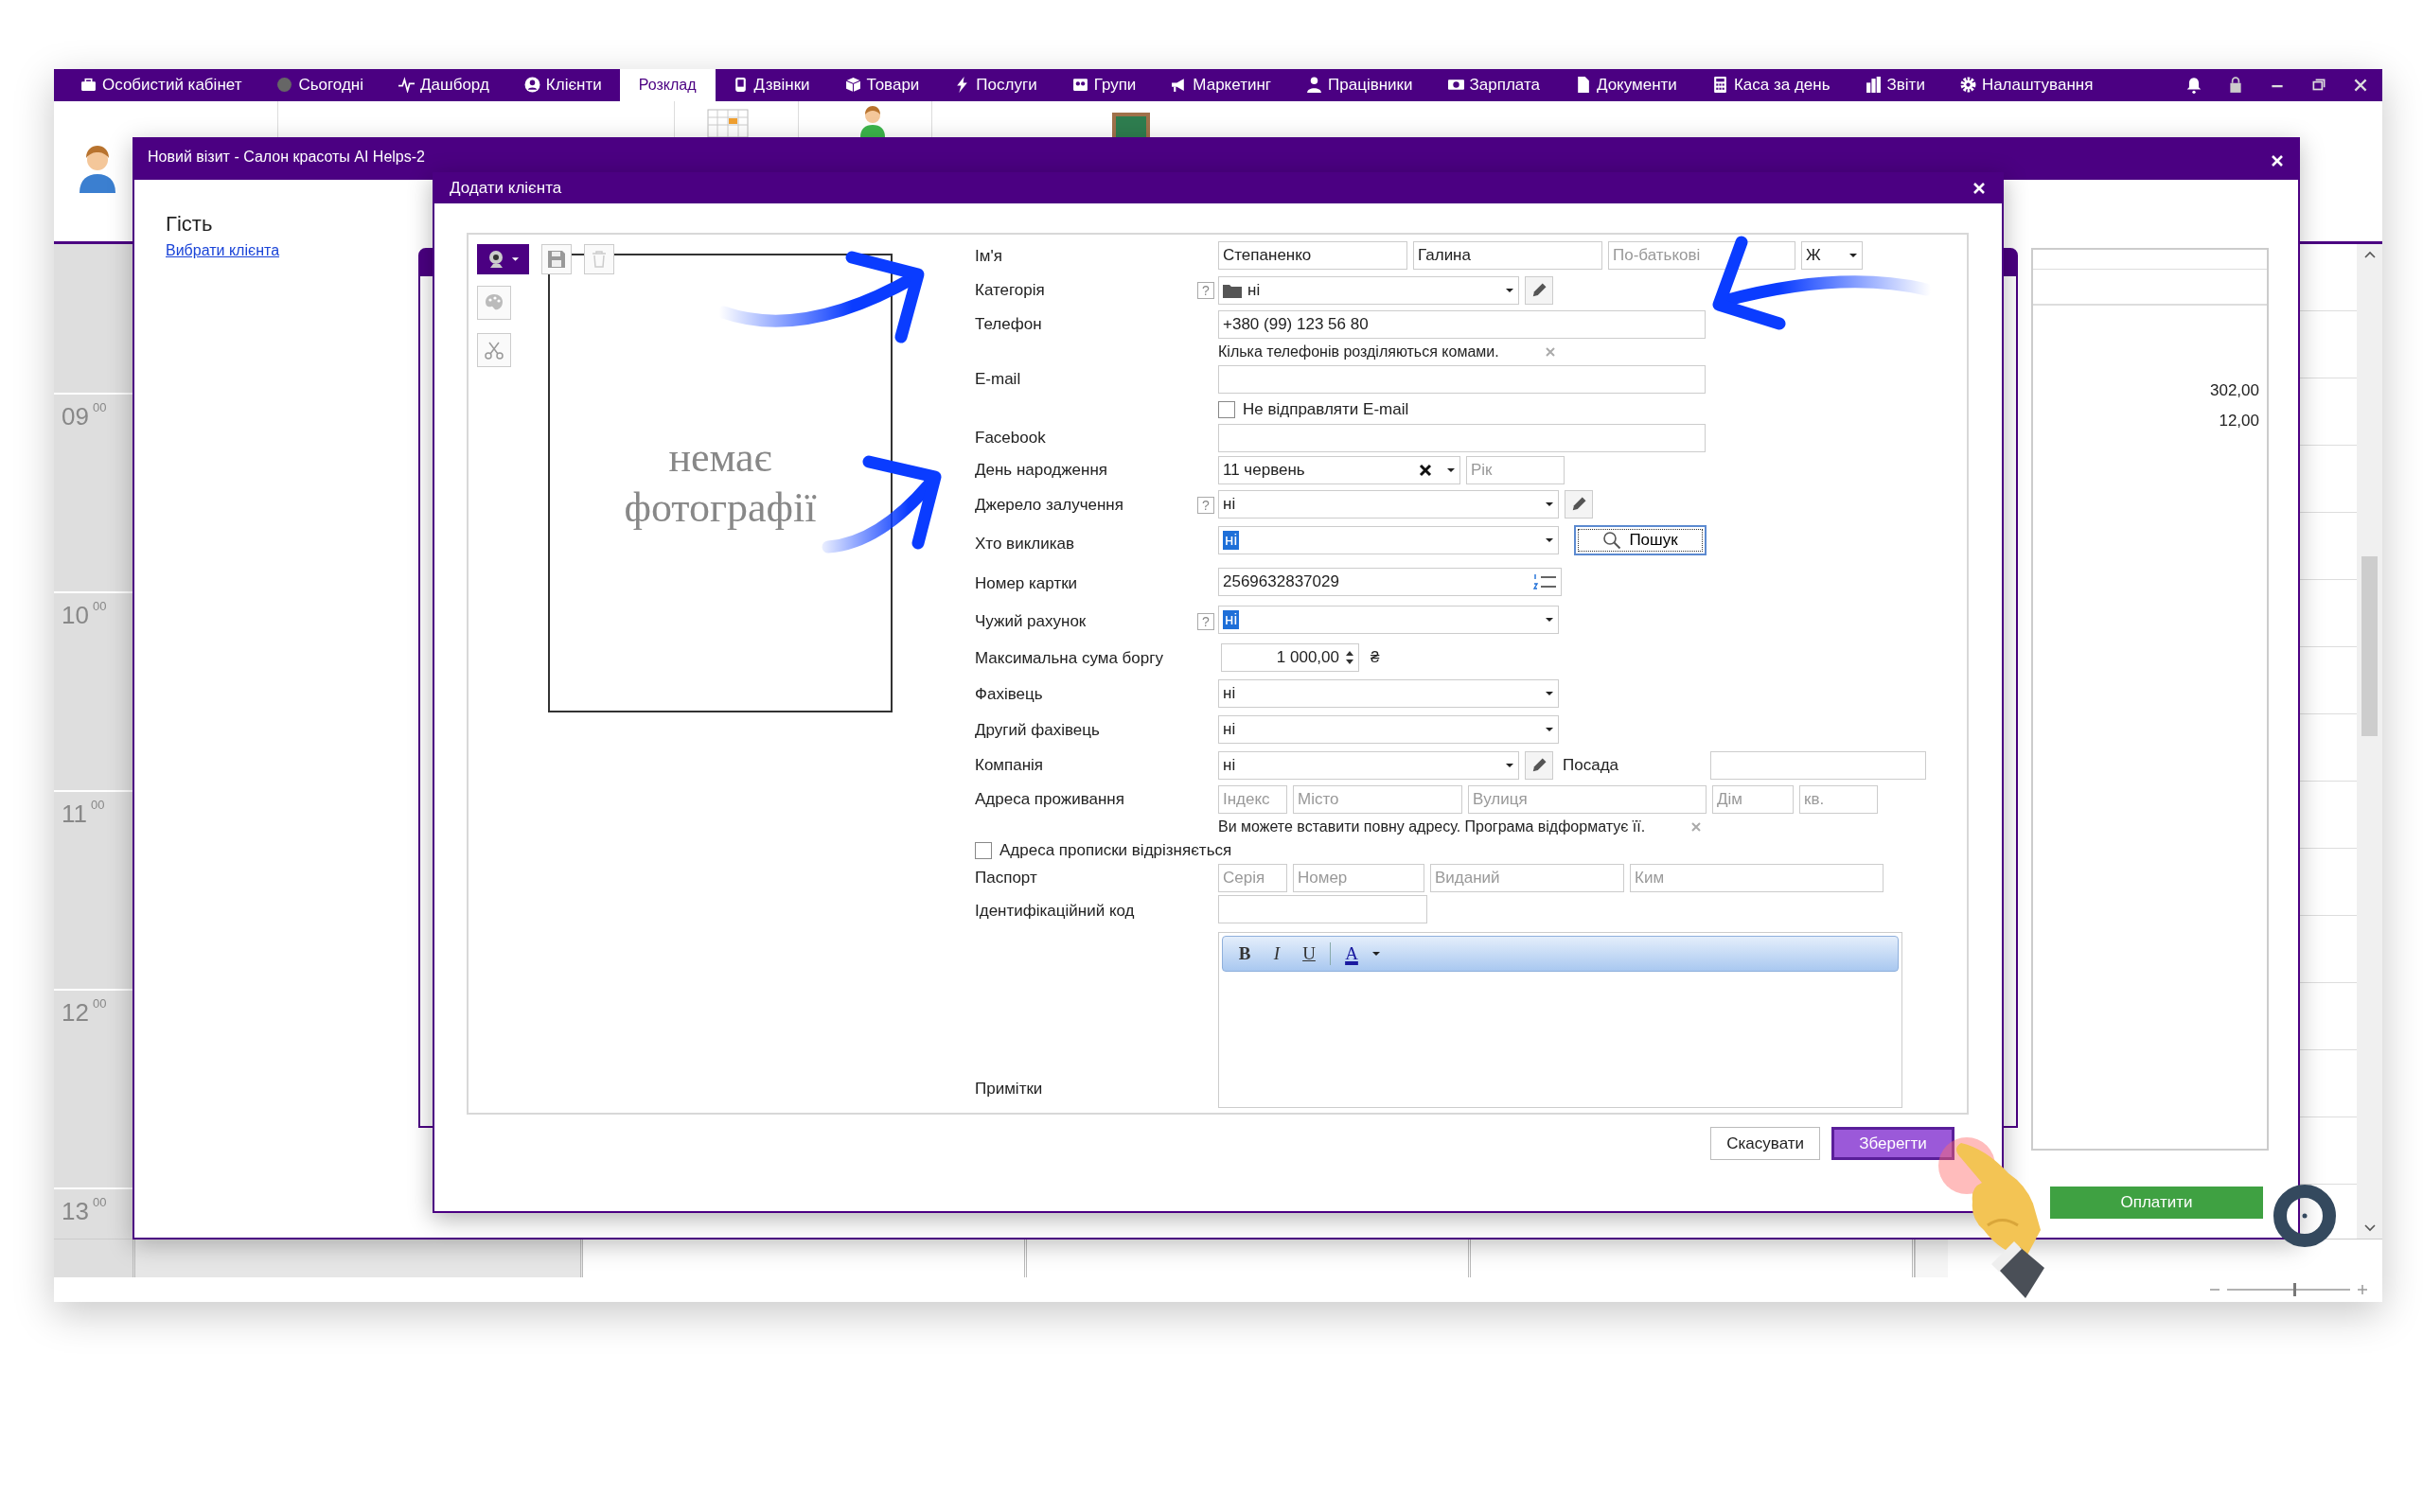  I want to click on amount-text: 12,00, so click(2239, 421).